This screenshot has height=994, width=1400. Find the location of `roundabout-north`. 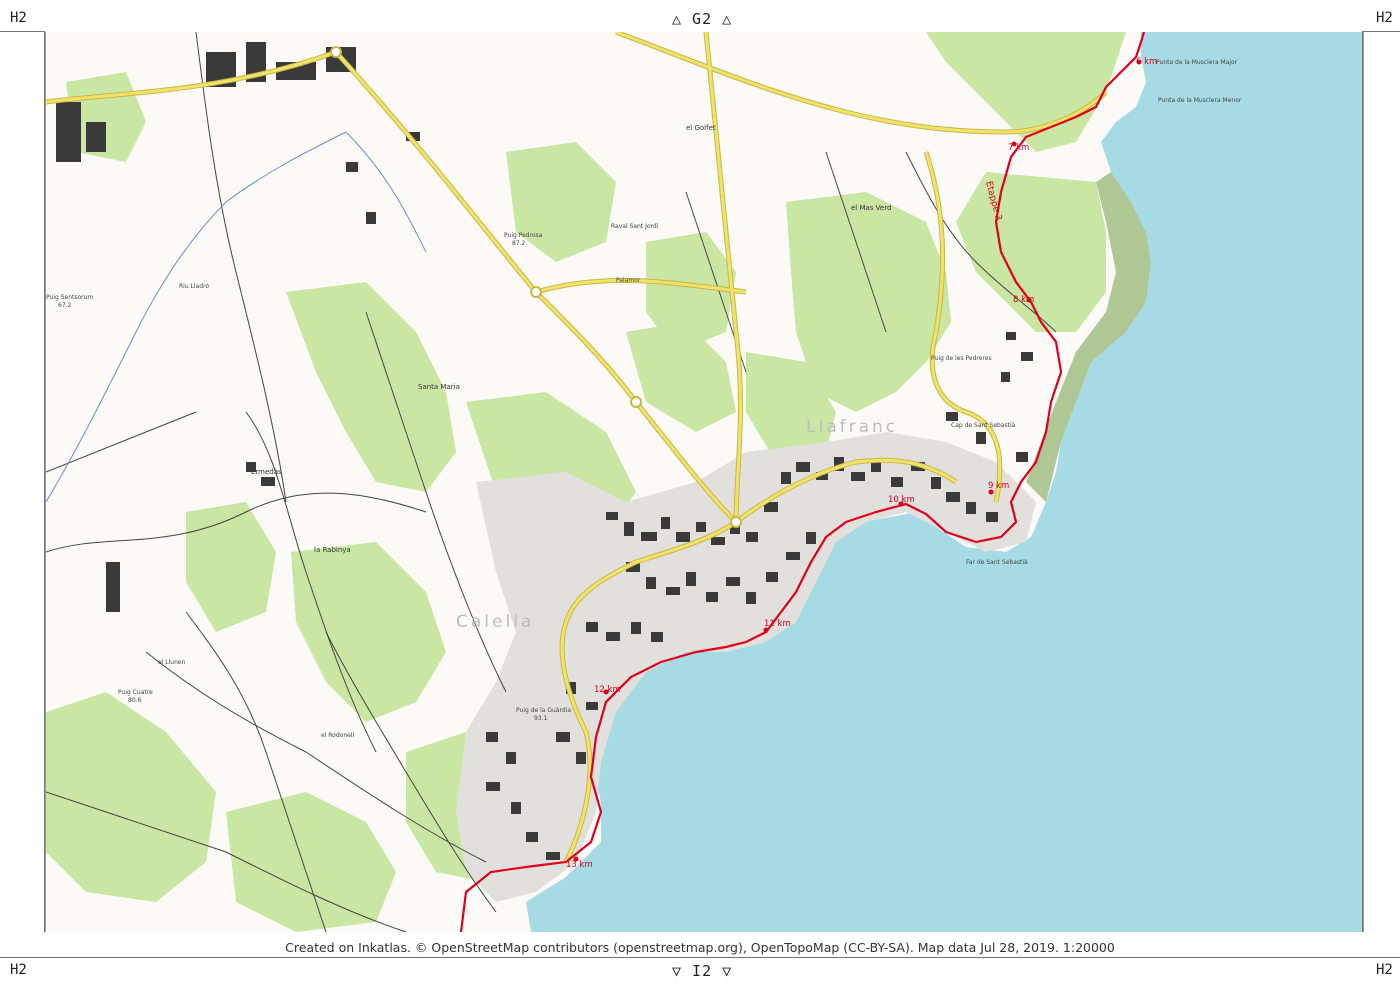

roundabout-north is located at coordinates (536, 292).